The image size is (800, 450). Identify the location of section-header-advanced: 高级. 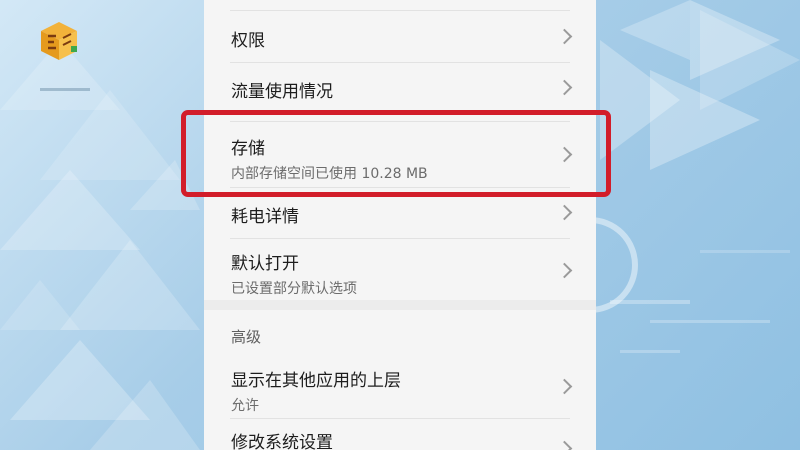
(400, 336).